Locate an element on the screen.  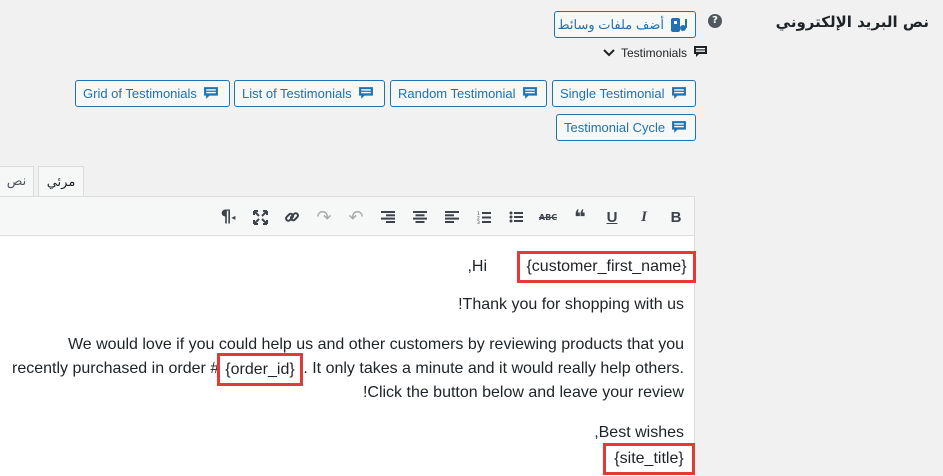
strikethrough-icon: ABC is located at coordinates (548, 217).